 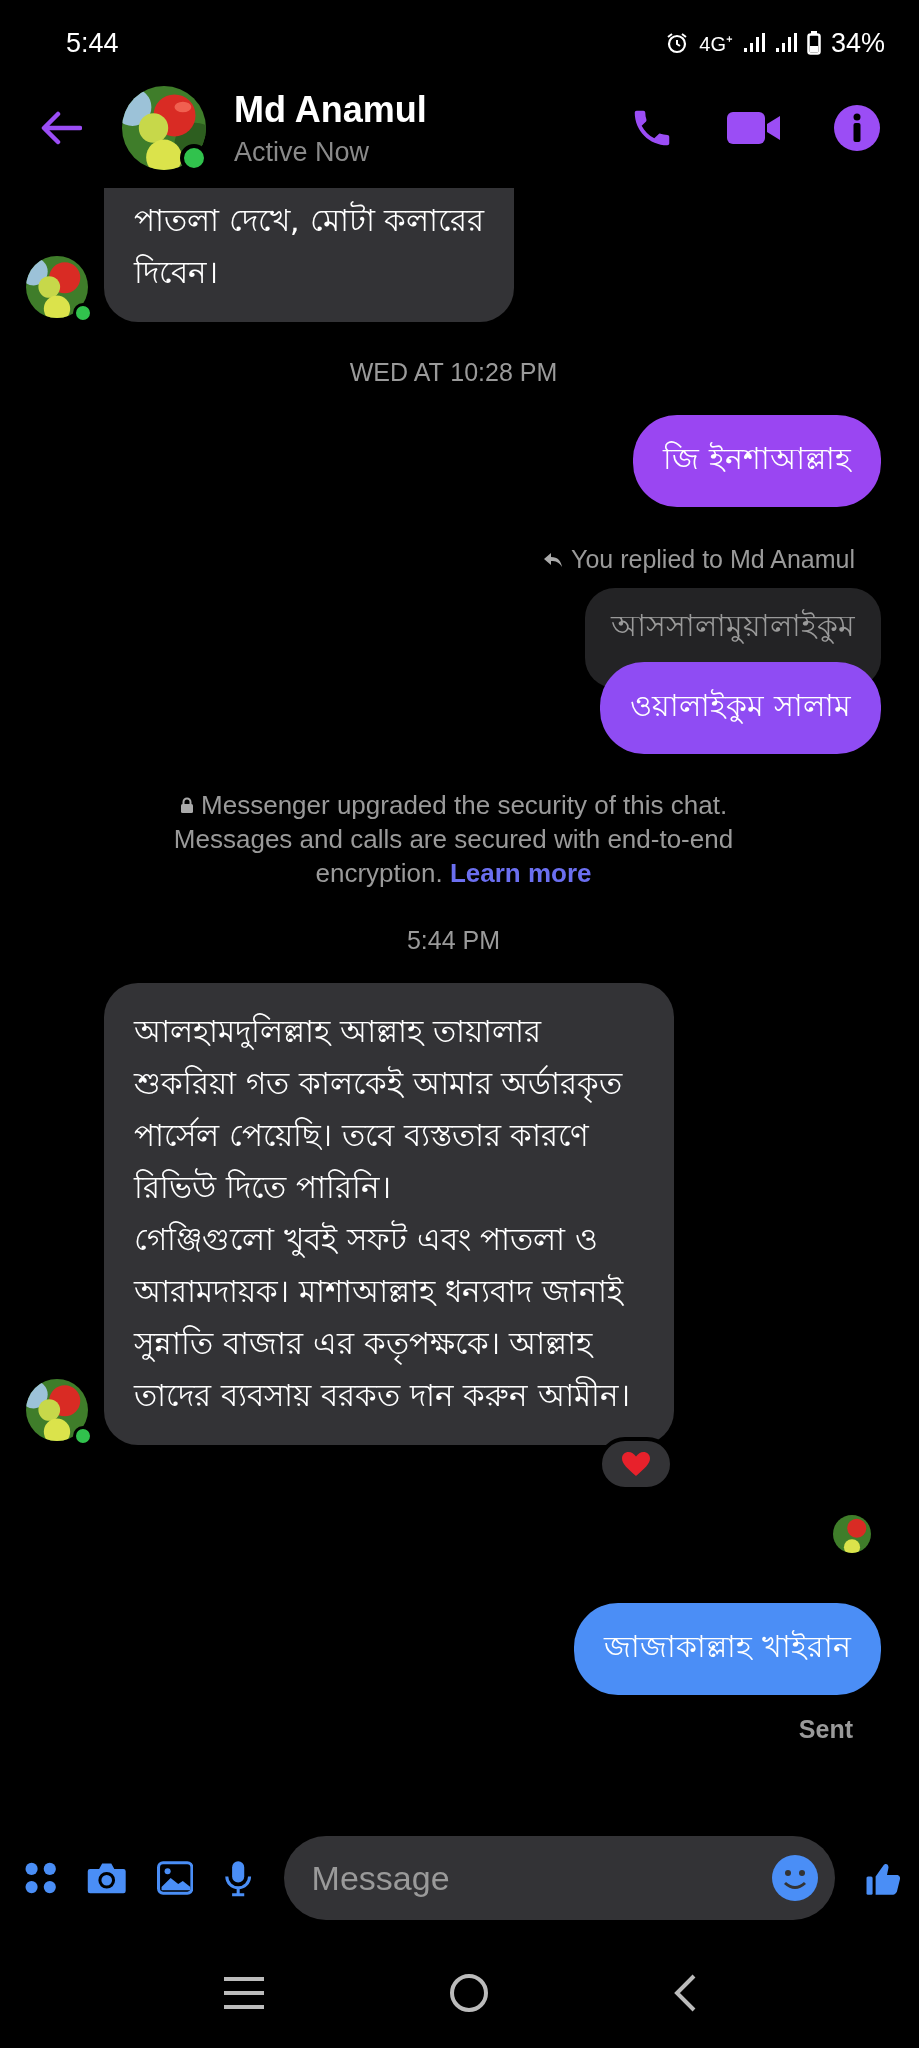 What do you see at coordinates (453, 839) in the screenshot?
I see `security-notice: Messenger upgraded the security of this chat. Messages and calls are secured with end-to-end encryption. Learn more` at bounding box center [453, 839].